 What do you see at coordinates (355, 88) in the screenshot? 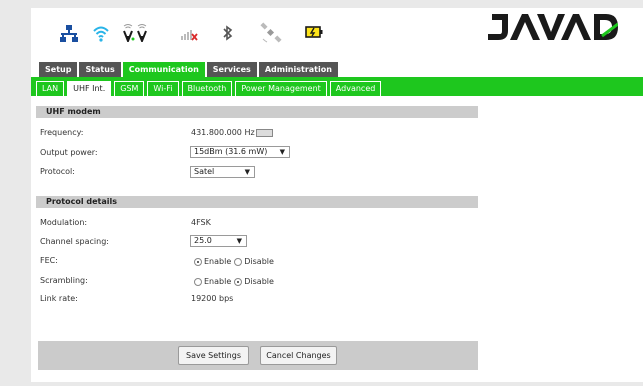
I see `subtab-advanced: Advanced` at bounding box center [355, 88].